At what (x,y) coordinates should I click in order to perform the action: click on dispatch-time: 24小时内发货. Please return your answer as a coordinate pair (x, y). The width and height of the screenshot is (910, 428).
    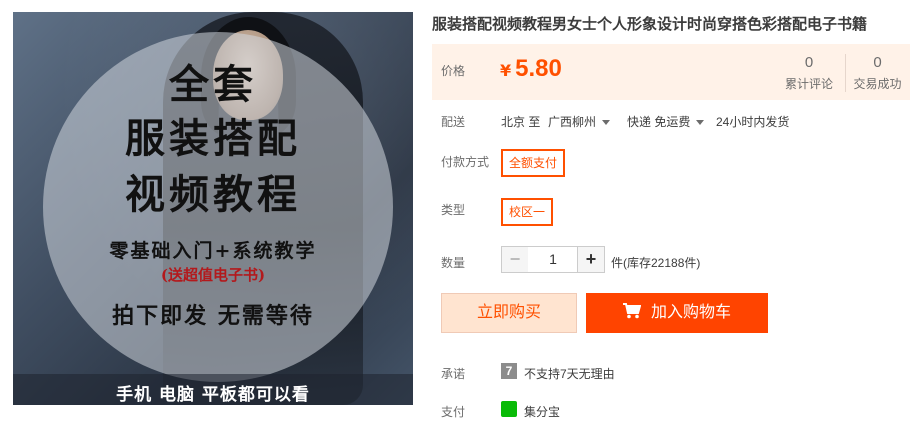
    Looking at the image, I should click on (753, 122).